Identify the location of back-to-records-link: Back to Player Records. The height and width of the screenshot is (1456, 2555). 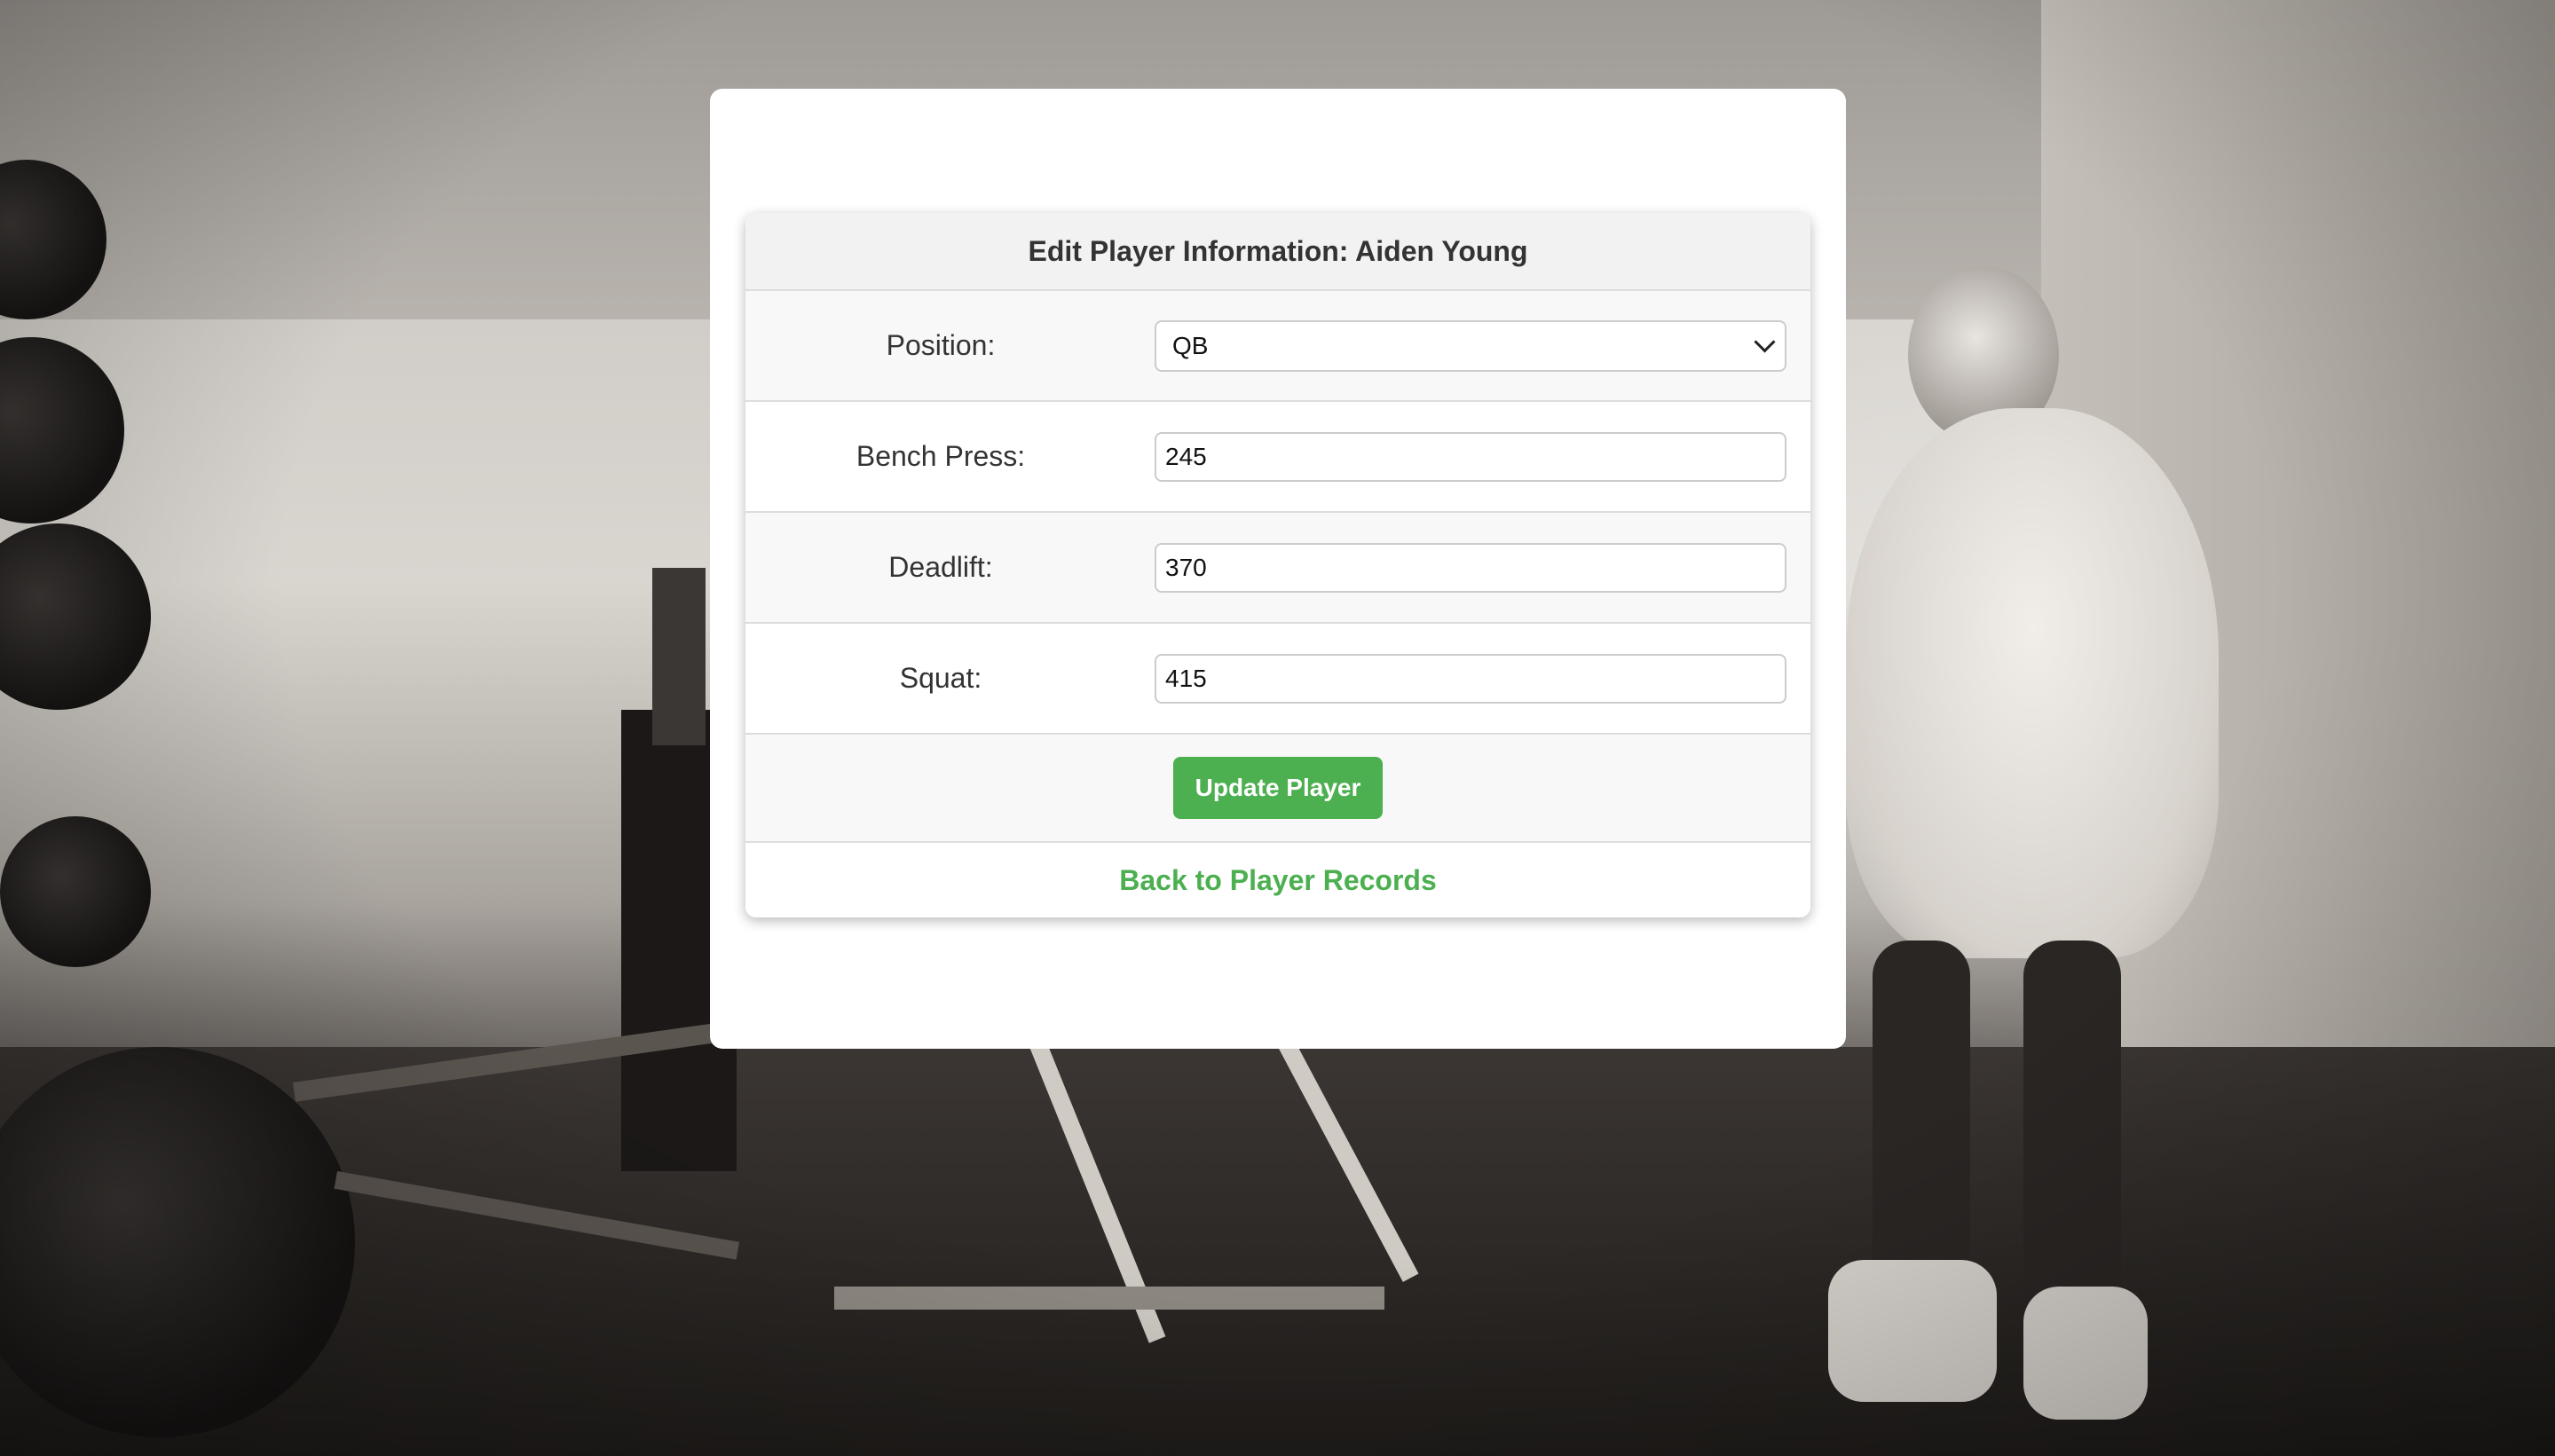
(1278, 880).